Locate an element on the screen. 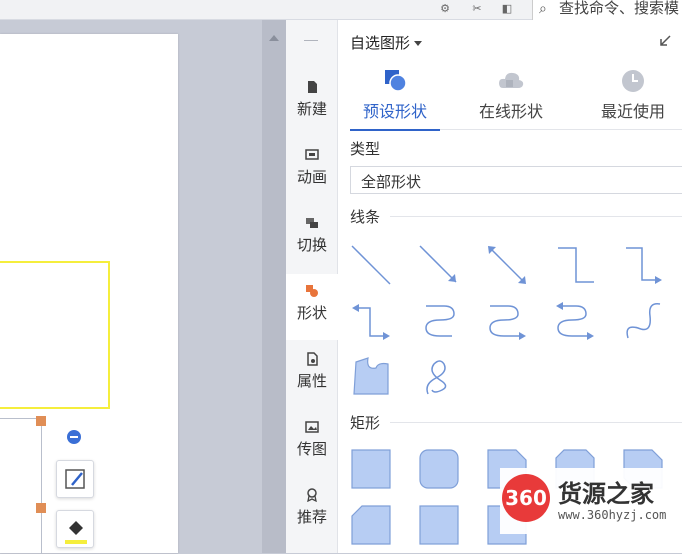 The image size is (682, 554). nav-label: 动画 is located at coordinates (311, 177).